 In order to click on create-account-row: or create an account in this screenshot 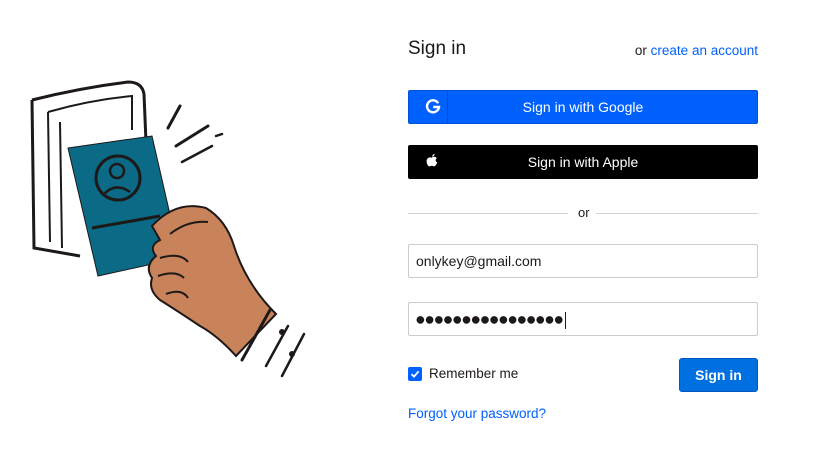, I will do `click(696, 50)`.